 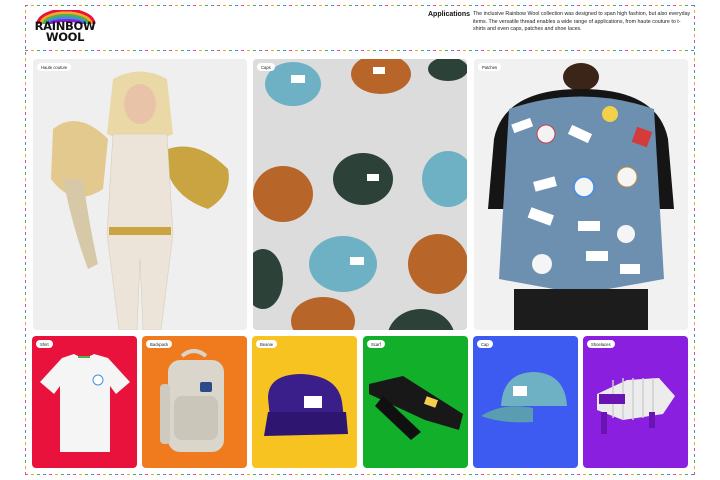 What do you see at coordinates (44, 344) in the screenshot?
I see `card-label: Shirt` at bounding box center [44, 344].